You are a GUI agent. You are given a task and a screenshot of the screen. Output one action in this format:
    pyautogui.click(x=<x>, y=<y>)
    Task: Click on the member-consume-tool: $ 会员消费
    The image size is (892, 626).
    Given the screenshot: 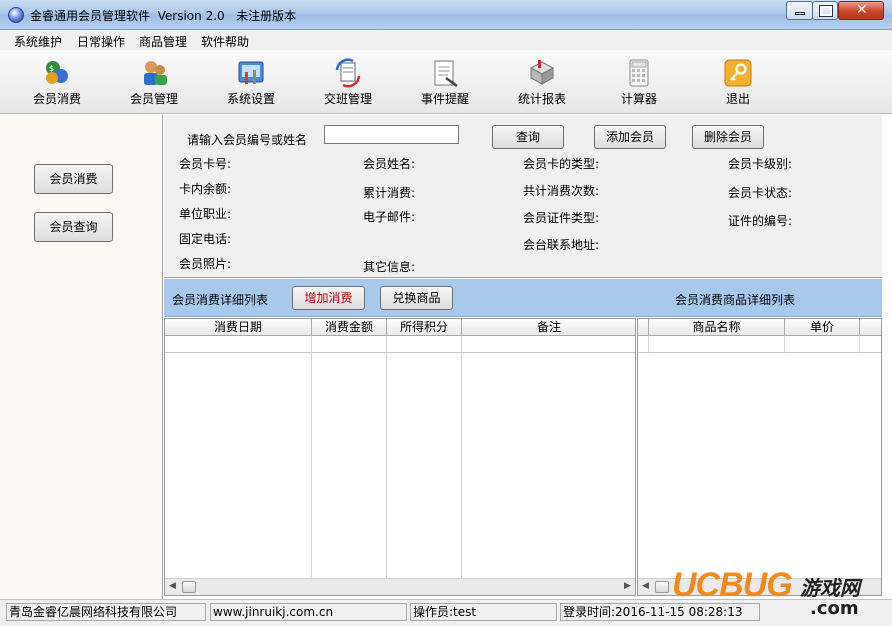 What is the action you would take?
    pyautogui.click(x=57, y=83)
    